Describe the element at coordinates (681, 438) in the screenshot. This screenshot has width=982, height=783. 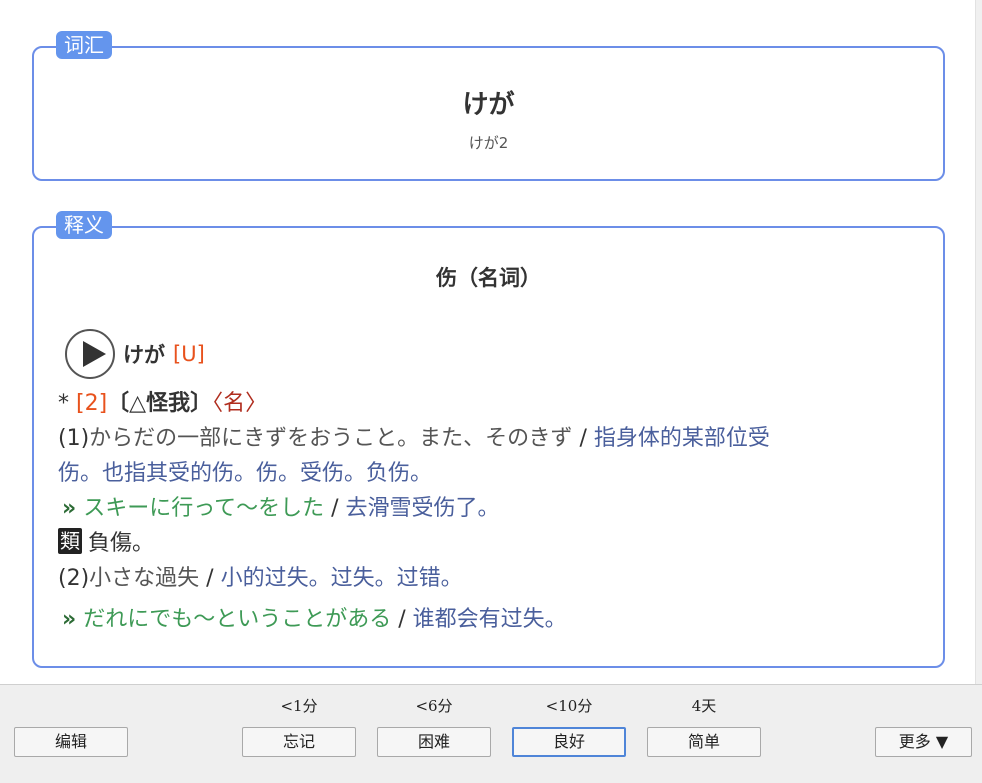
I see `sense-1-cn-line1: 指身体的某部位受` at that location.